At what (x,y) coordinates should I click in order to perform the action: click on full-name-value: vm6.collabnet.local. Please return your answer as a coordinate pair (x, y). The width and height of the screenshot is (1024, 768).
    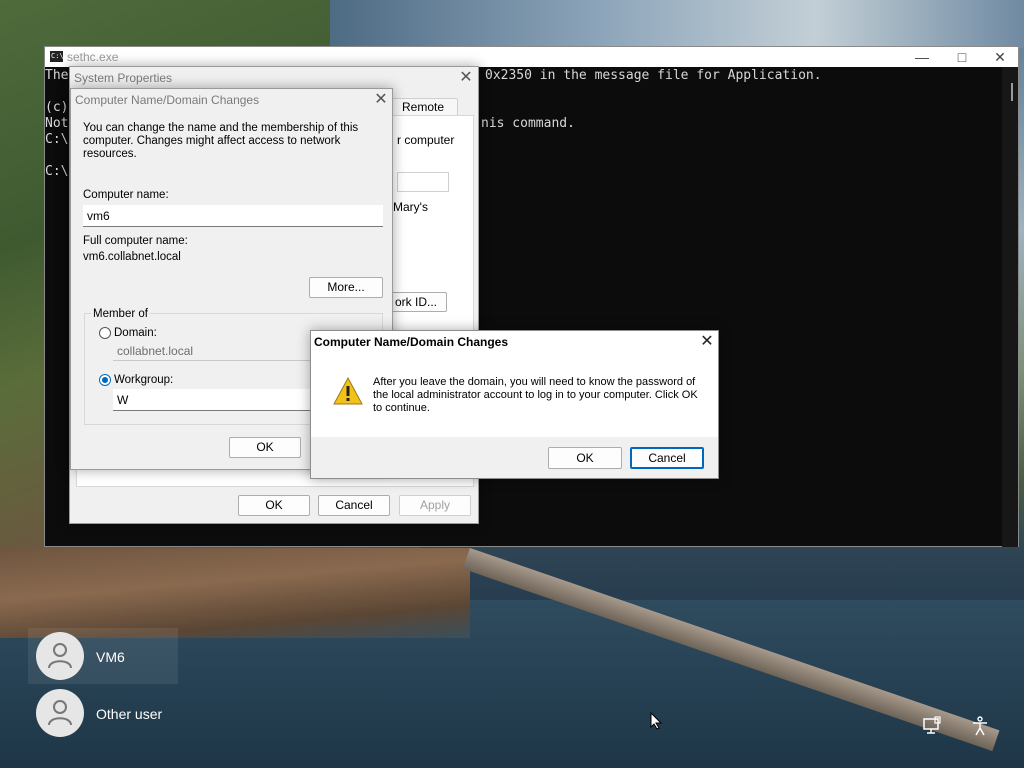
    Looking at the image, I should click on (132, 257).